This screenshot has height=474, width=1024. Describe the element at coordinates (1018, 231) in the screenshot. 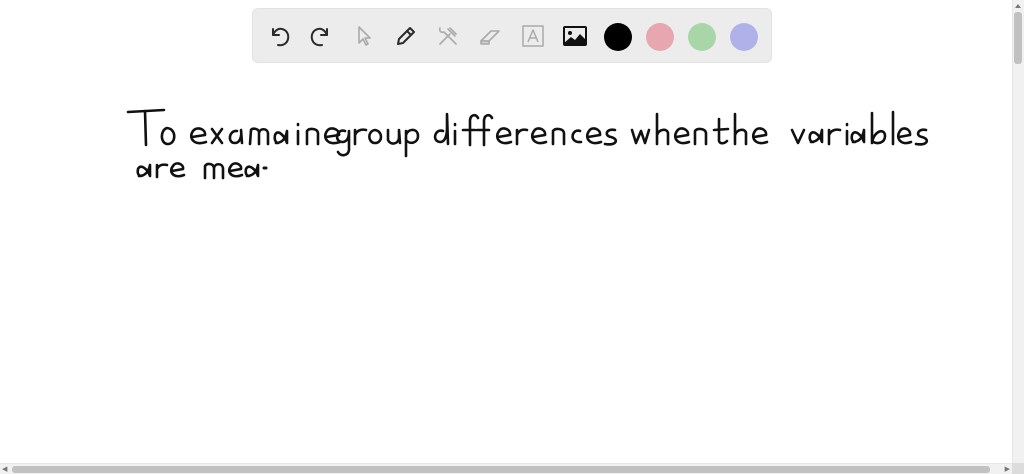

I see `vertical-scrollbar` at that location.